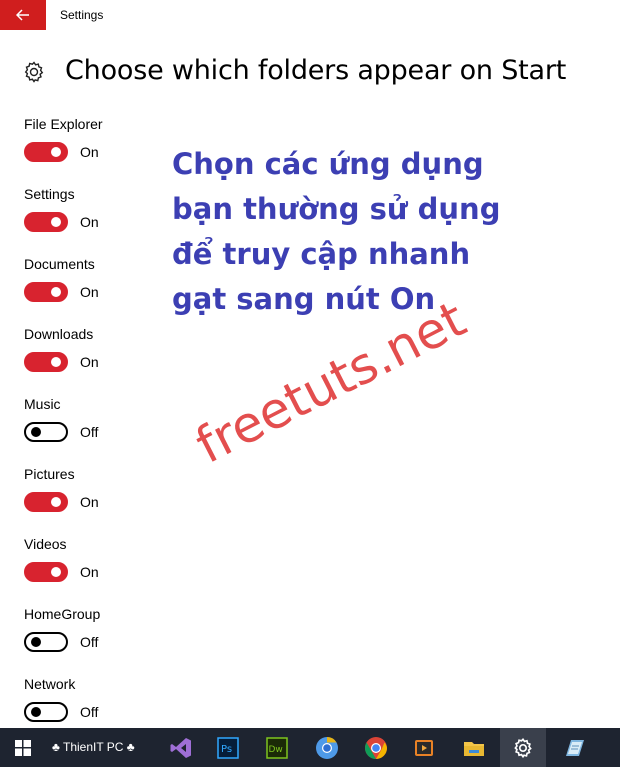  I want to click on title-bar: Settings, so click(310, 15).